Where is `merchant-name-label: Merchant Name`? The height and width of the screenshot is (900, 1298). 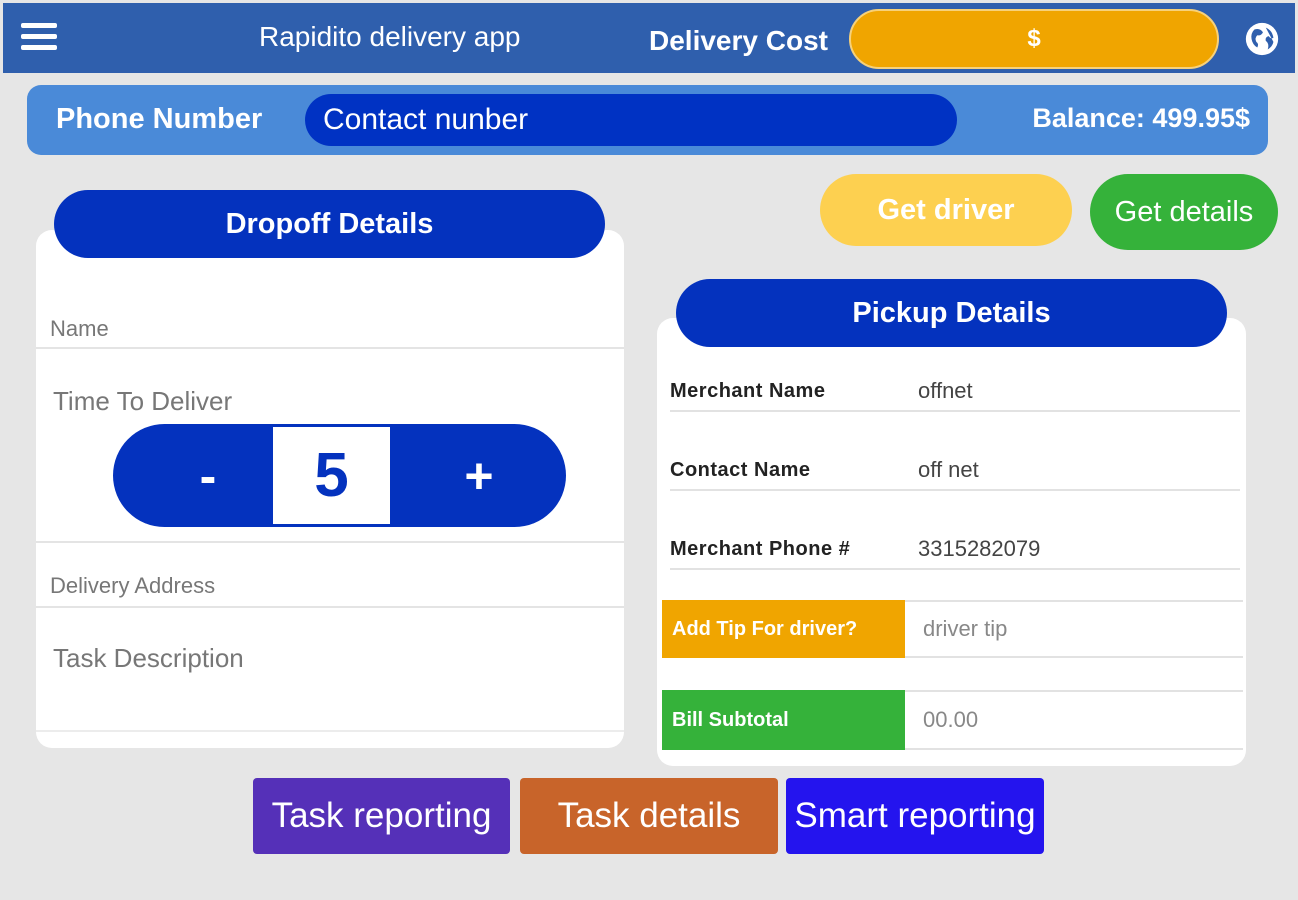
merchant-name-label: Merchant Name is located at coordinates (748, 391).